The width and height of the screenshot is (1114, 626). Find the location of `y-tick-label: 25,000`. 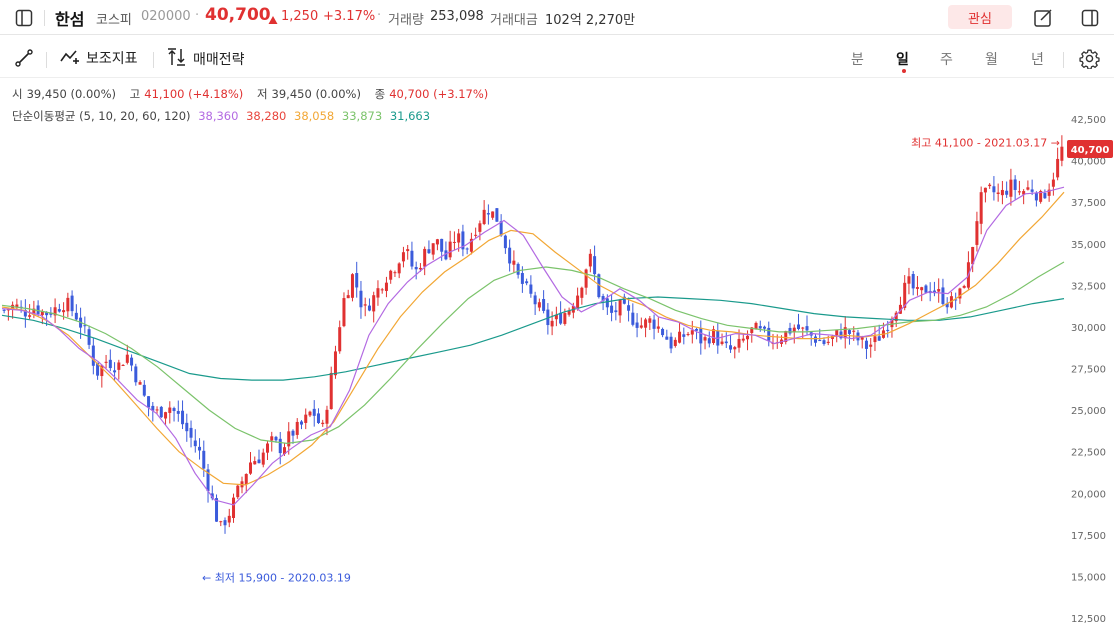

y-tick-label: 25,000 is located at coordinates (1088, 411).